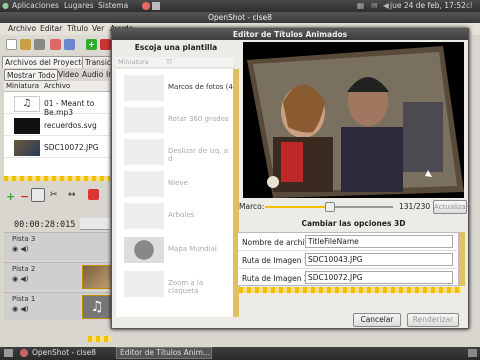  I want to click on timeline-toolbar: + − ✂ ↔, so click(55, 195).